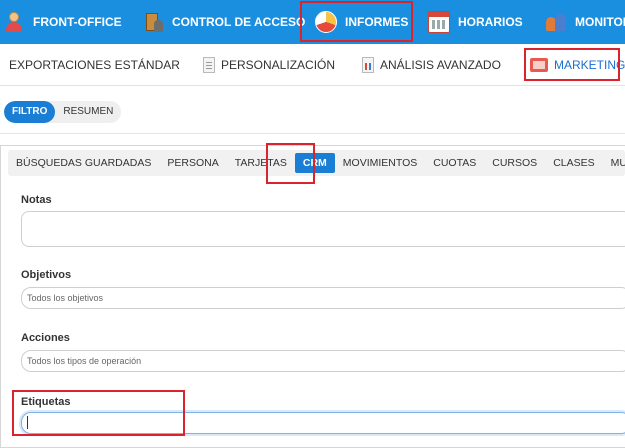 This screenshot has width=625, height=448. I want to click on pie-chart-icon, so click(326, 22).